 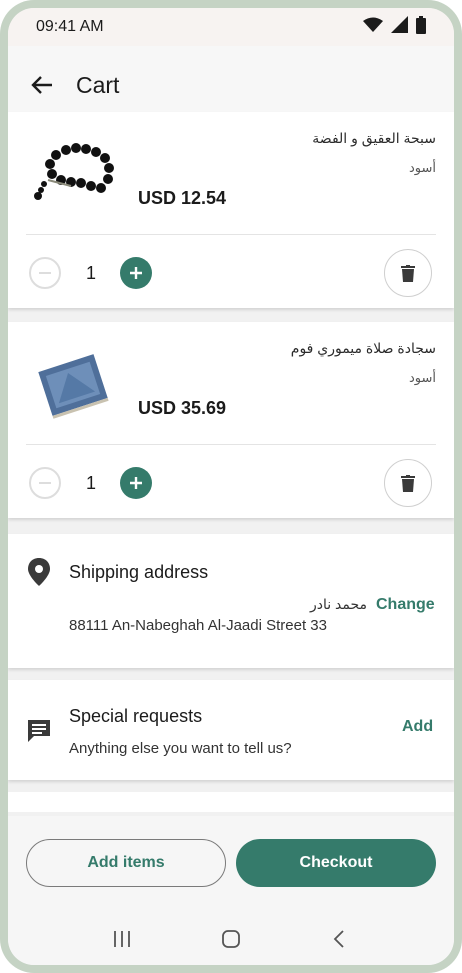 I want to click on system-nav-bar, so click(x=231, y=939).